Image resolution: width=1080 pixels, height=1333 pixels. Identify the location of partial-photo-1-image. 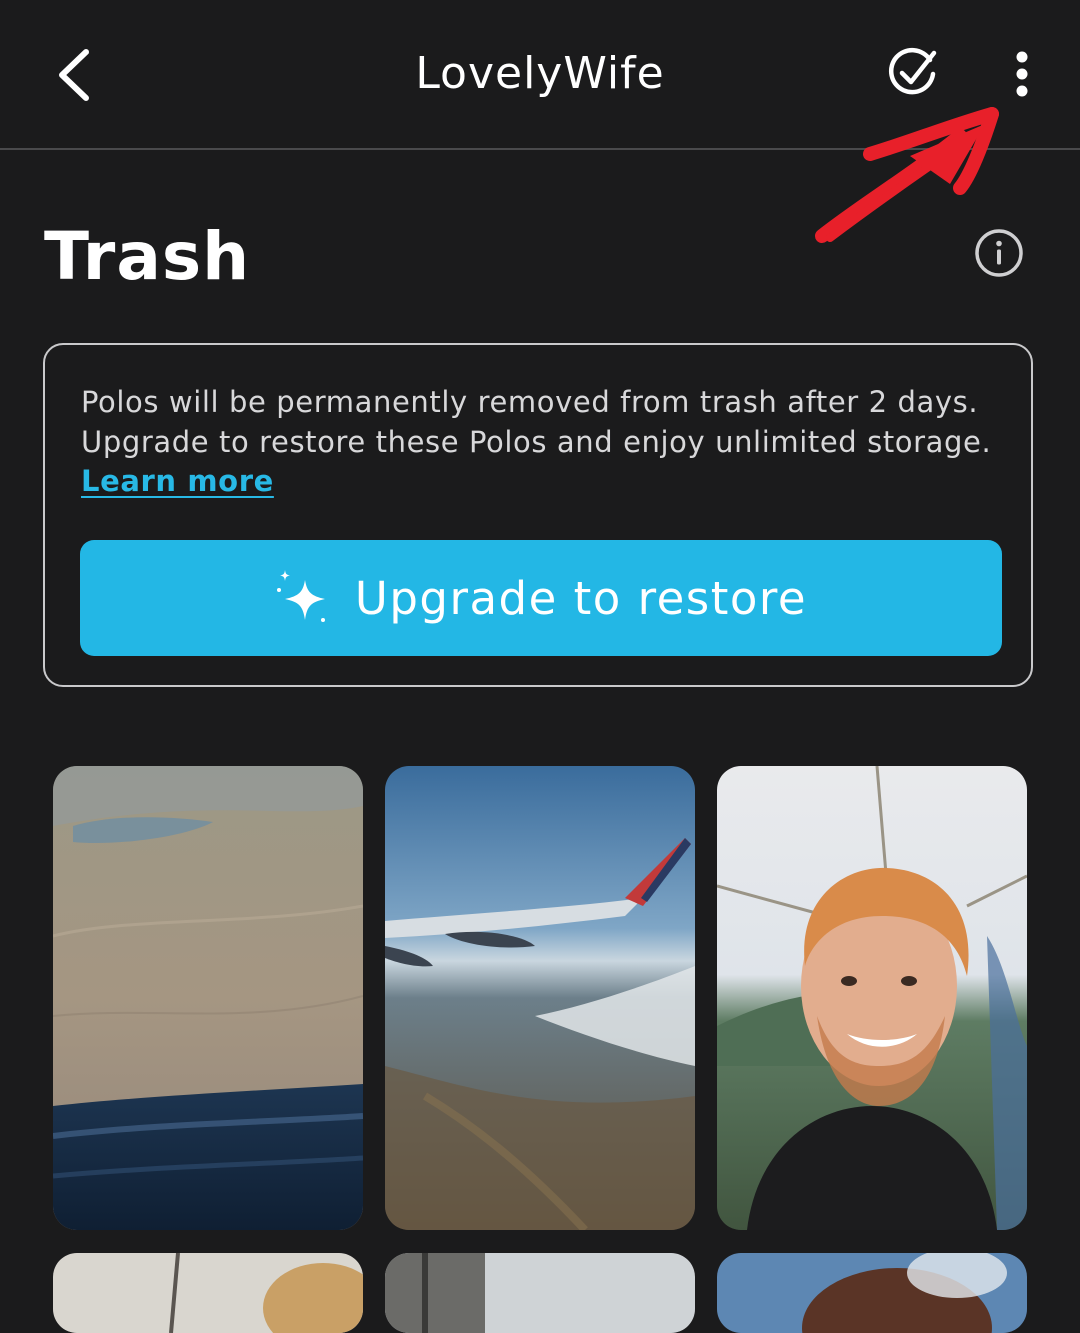
(208, 1293).